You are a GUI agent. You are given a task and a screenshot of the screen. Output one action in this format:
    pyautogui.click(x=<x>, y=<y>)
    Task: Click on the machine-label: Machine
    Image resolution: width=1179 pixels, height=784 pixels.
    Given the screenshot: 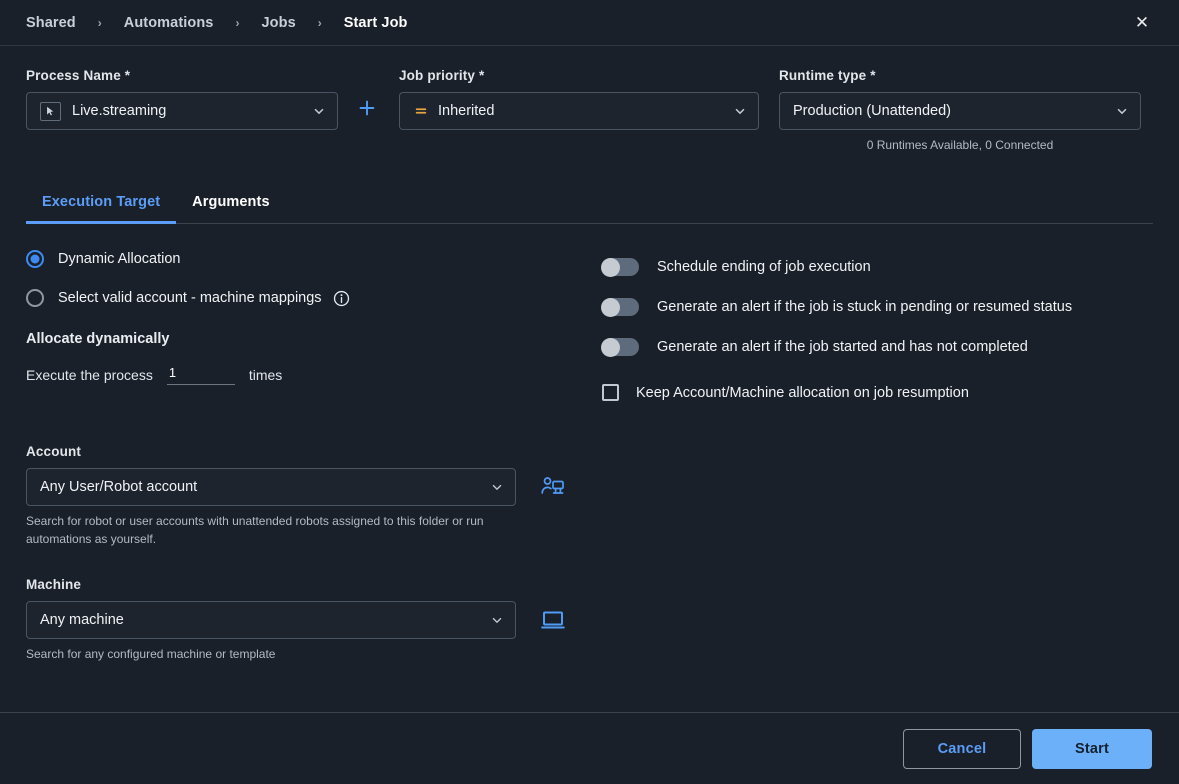 What is the action you would take?
    pyautogui.click(x=54, y=585)
    